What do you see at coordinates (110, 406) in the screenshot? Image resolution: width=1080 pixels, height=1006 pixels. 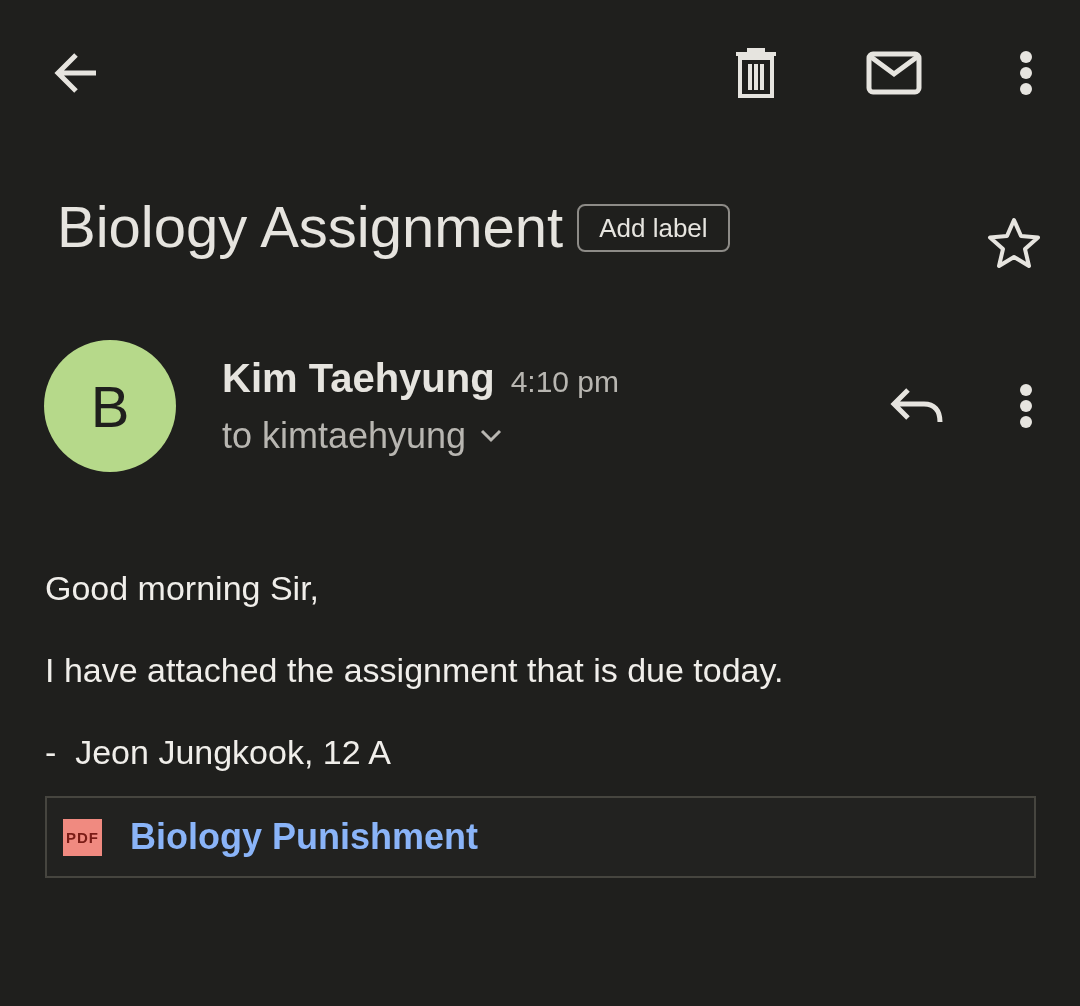 I see `avatar: B` at bounding box center [110, 406].